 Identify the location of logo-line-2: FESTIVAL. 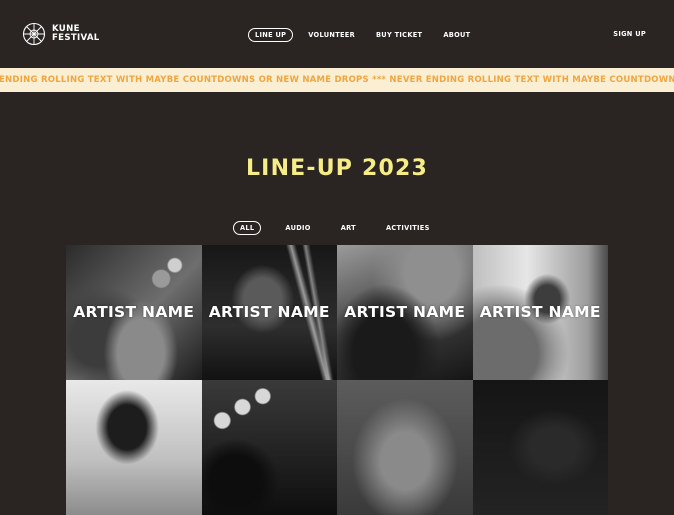
(76, 38).